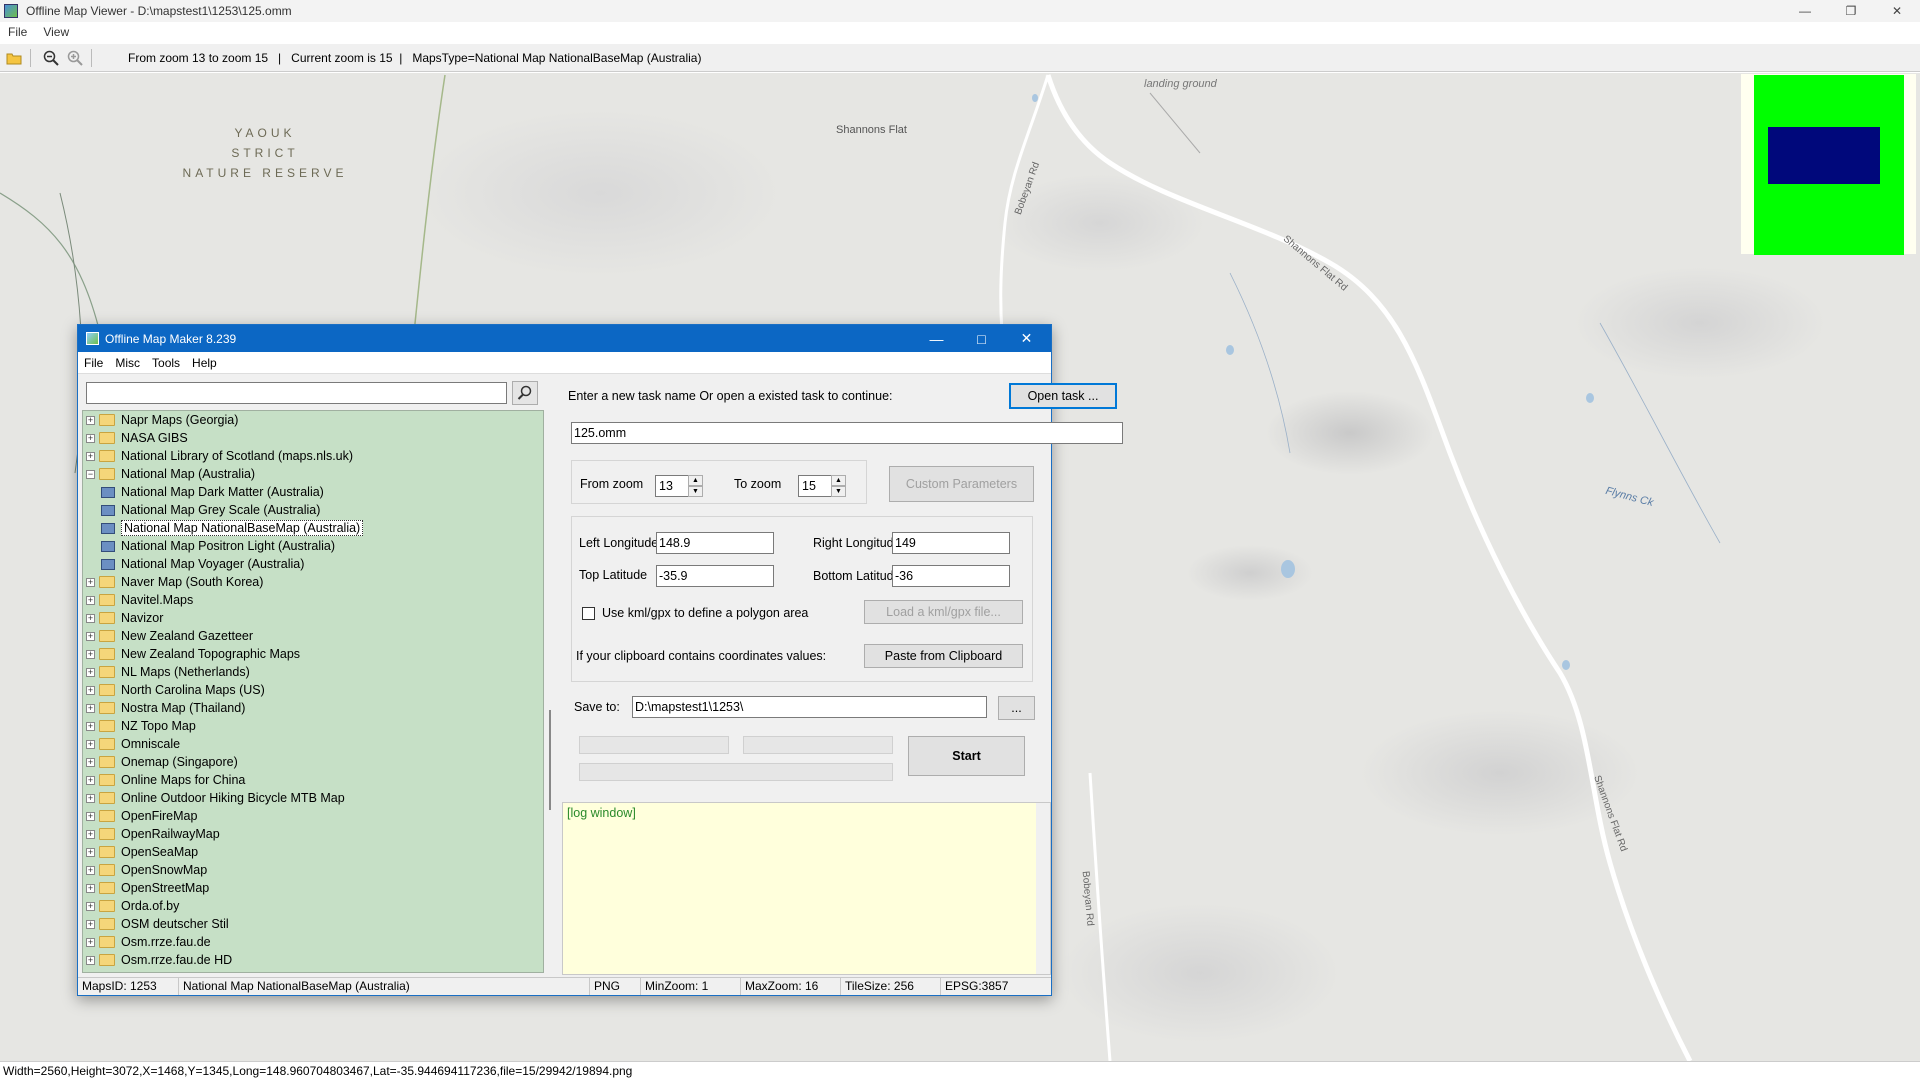 This screenshot has height=1080, width=1920. I want to click on tree-item: + OpenStreetMap, so click(313, 888).